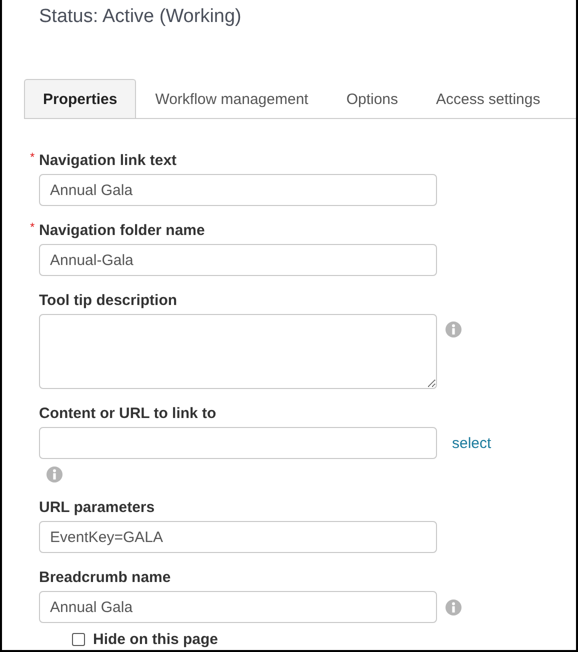  Describe the element at coordinates (238, 351) in the screenshot. I see `text-area` at that location.